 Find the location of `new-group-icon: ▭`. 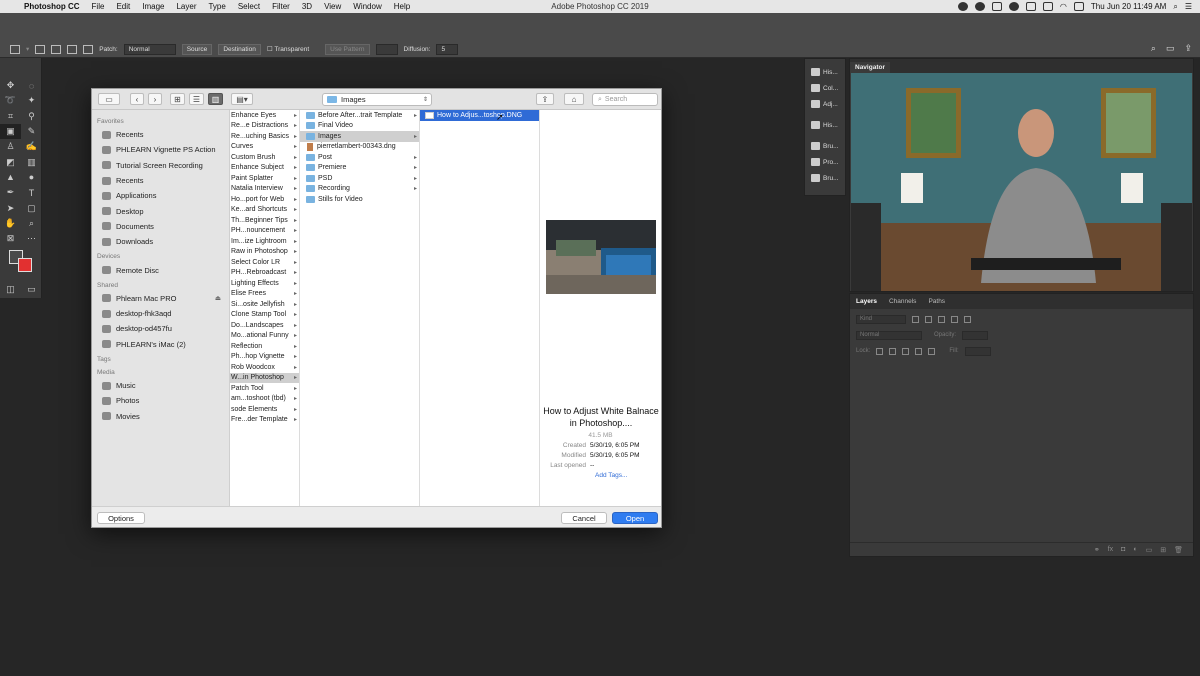

new-group-icon: ▭ is located at coordinates (1149, 550).